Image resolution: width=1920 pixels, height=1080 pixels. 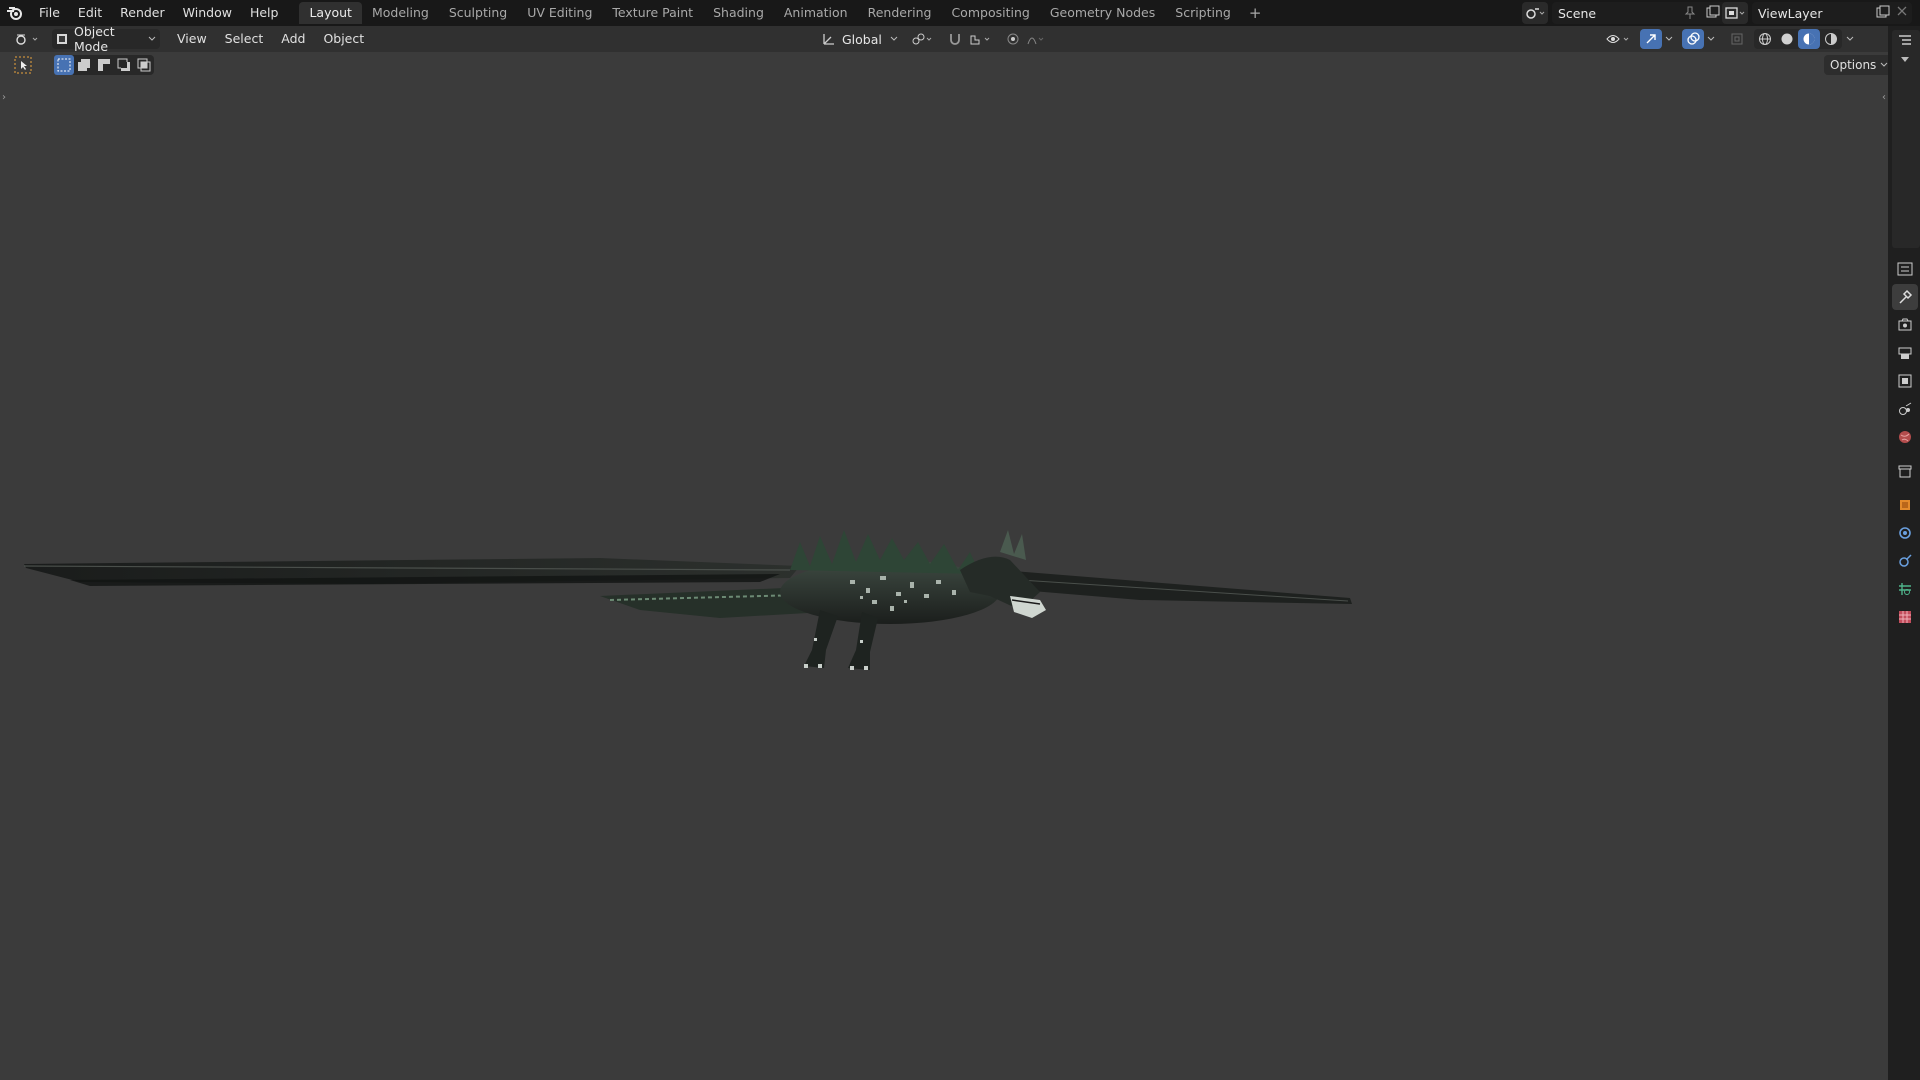 What do you see at coordinates (84, 65) in the screenshot?
I see `extend-selection-icon` at bounding box center [84, 65].